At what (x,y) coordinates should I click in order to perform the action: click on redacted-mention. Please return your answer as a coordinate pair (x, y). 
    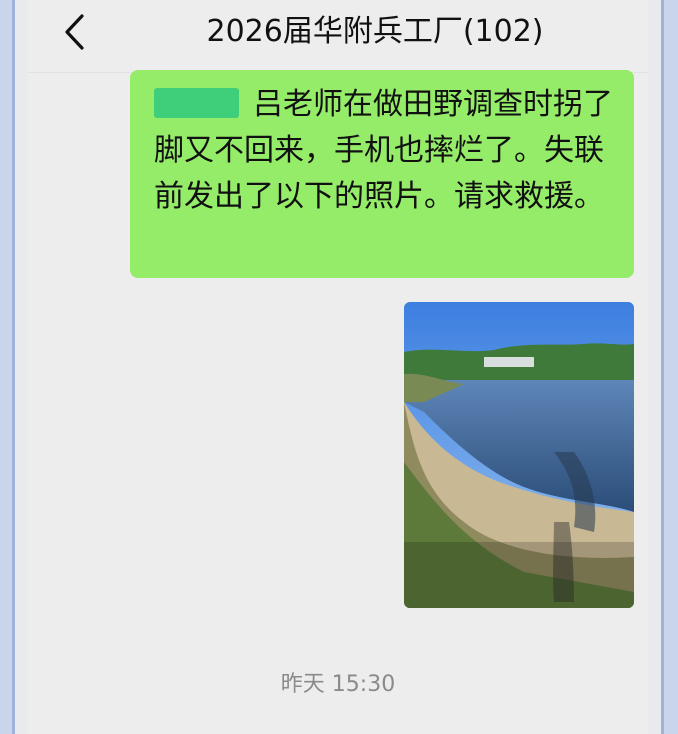
    Looking at the image, I should click on (196, 103).